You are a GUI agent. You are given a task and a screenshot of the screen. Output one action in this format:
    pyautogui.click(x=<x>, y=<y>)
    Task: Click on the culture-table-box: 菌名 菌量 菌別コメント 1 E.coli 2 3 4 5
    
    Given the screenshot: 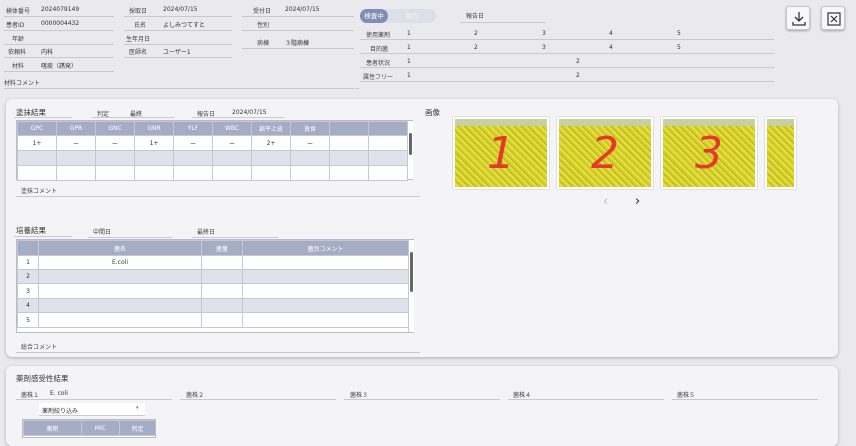 What is the action you would take?
    pyautogui.click(x=215, y=286)
    